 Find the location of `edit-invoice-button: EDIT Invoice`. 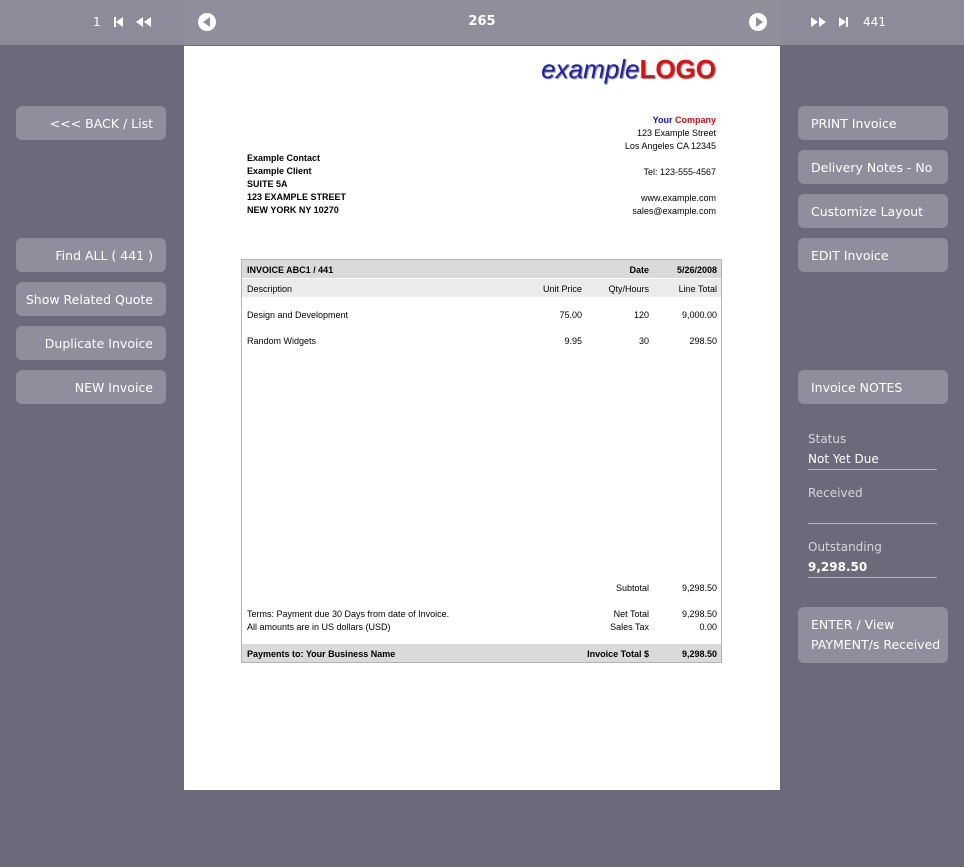

edit-invoice-button: EDIT Invoice is located at coordinates (873, 255).